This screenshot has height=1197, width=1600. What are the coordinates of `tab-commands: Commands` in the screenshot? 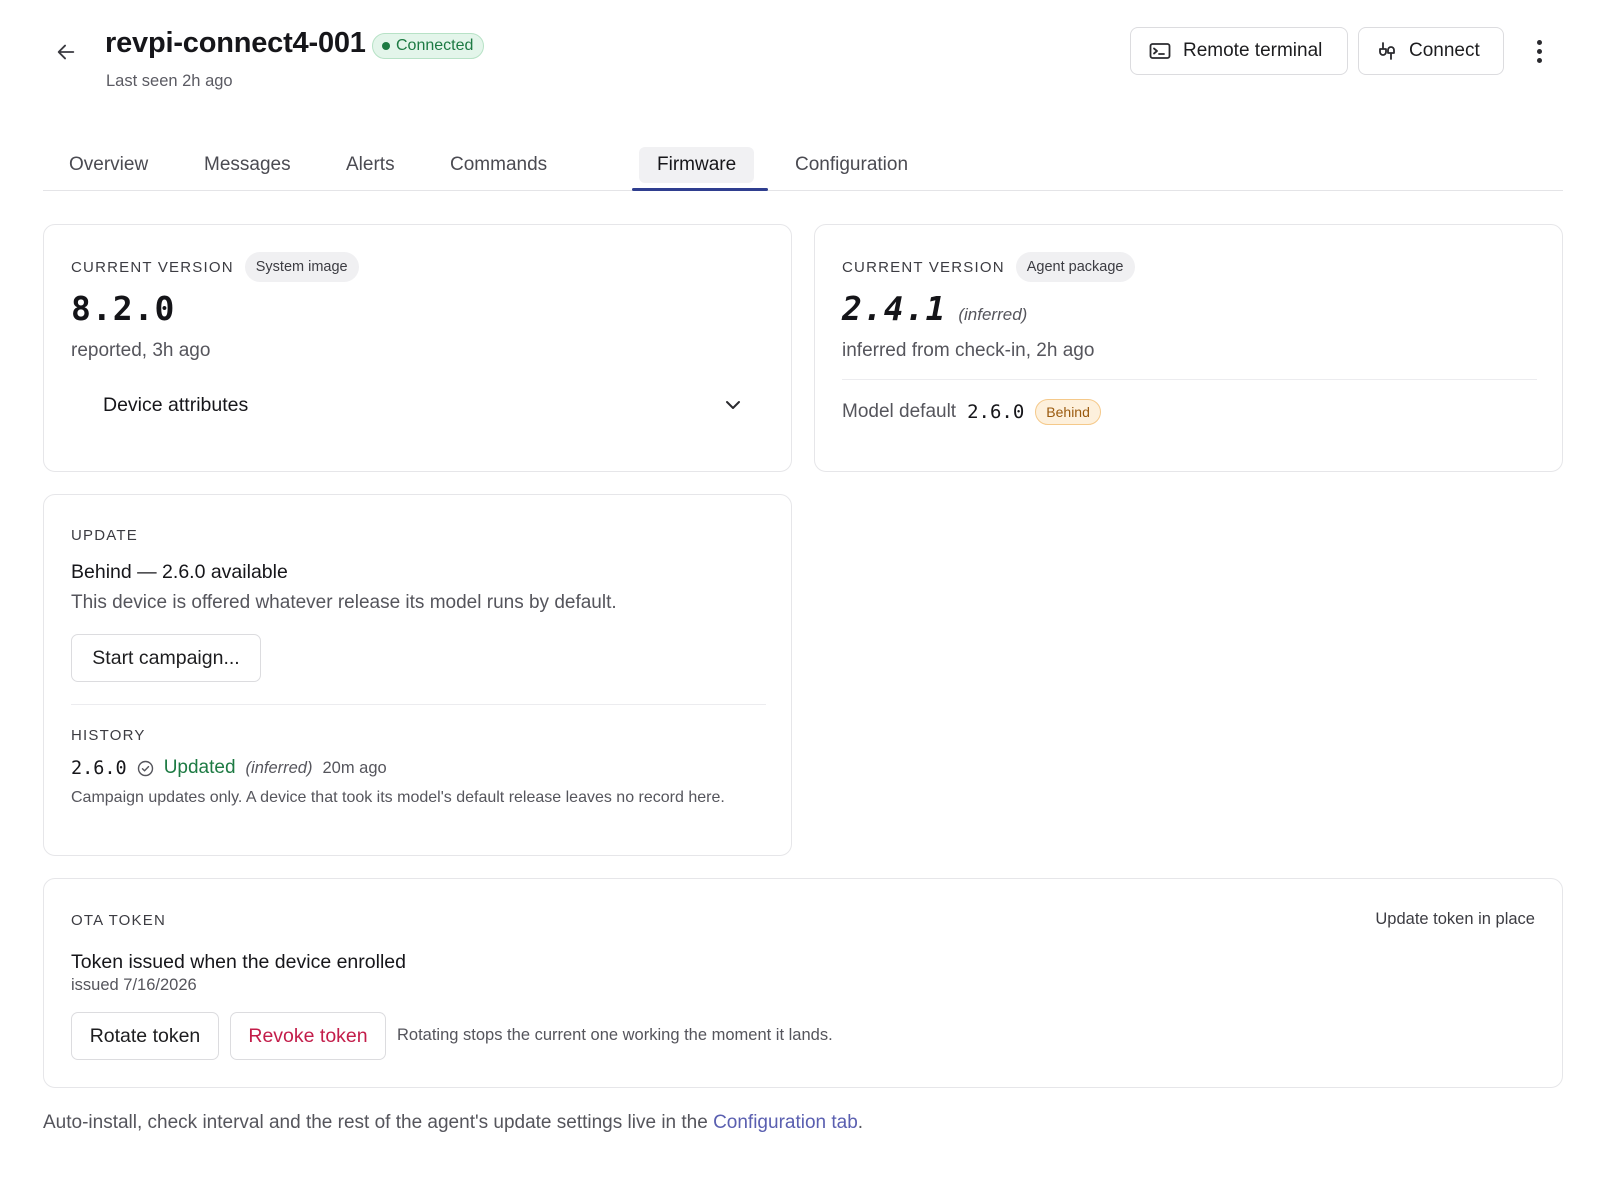 It's located at (498, 165).